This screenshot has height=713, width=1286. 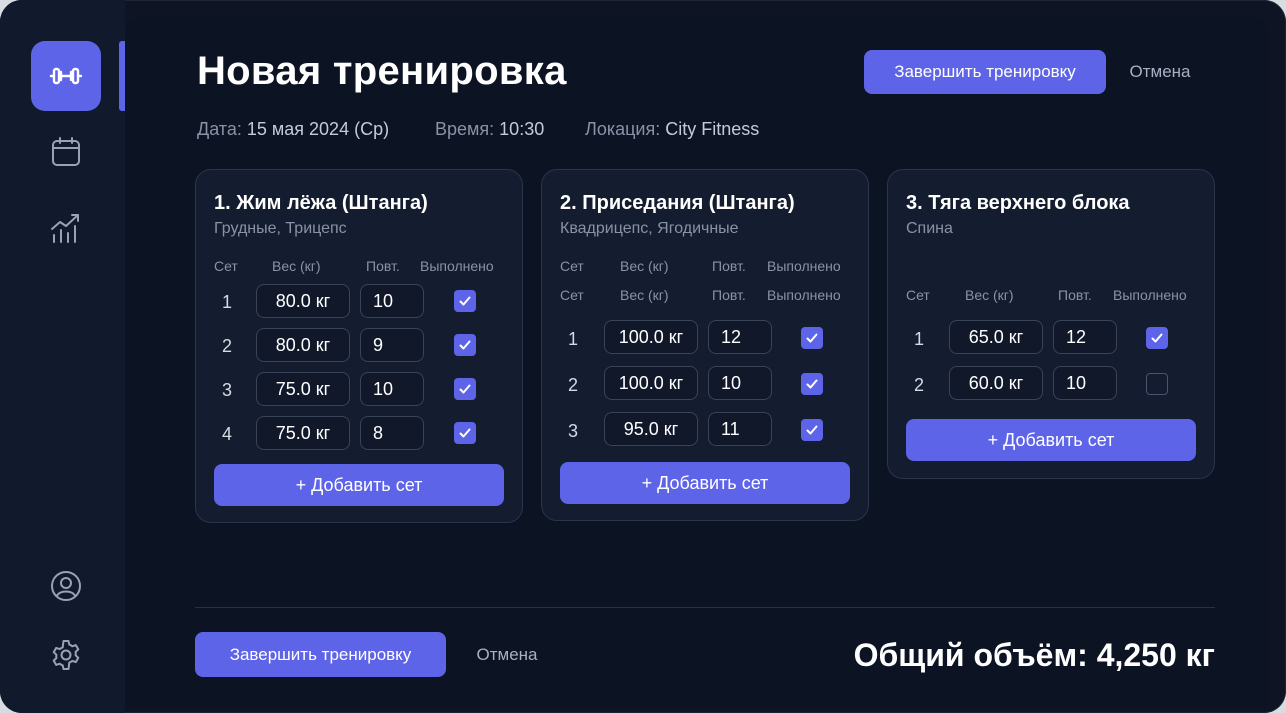 I want to click on exercise-muscles: Грудные, Трицепс, so click(x=280, y=228).